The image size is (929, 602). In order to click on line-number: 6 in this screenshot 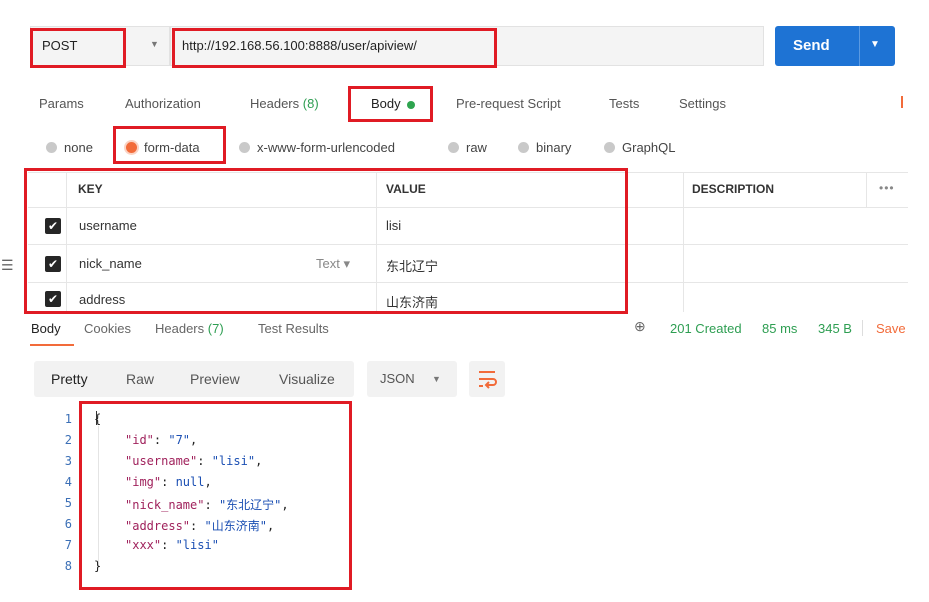, I will do `click(68, 524)`.